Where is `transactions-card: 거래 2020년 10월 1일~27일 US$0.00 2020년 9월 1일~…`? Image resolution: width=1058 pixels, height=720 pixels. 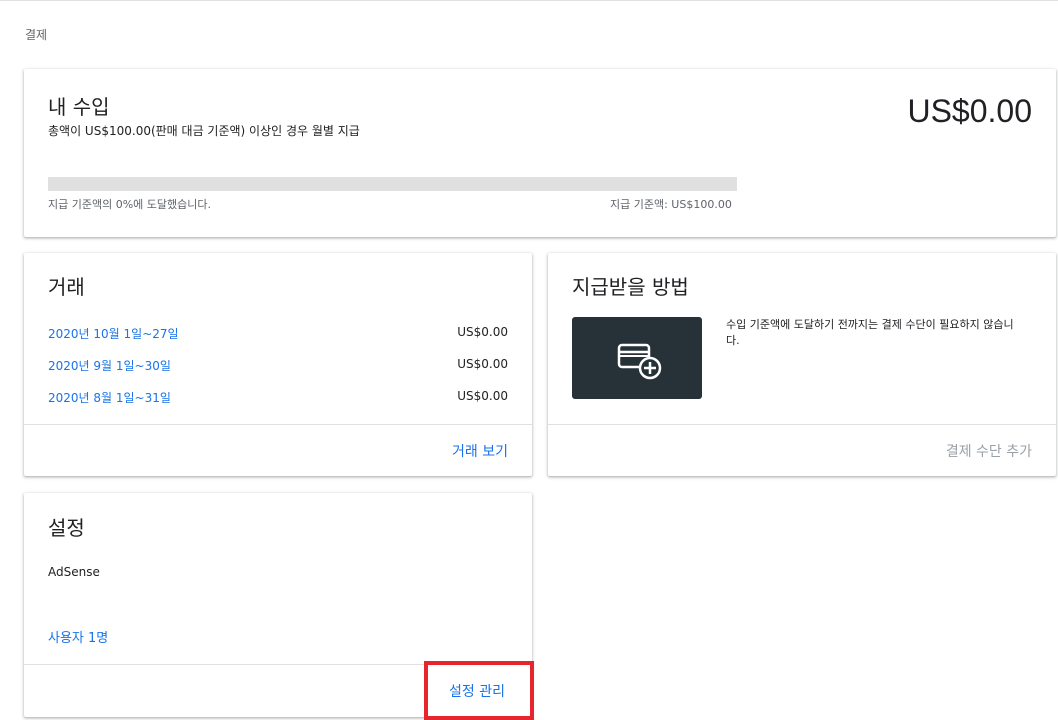 transactions-card: 거래 2020년 10월 1일~27일 US$0.00 2020년 9월 1일~… is located at coordinates (278, 364).